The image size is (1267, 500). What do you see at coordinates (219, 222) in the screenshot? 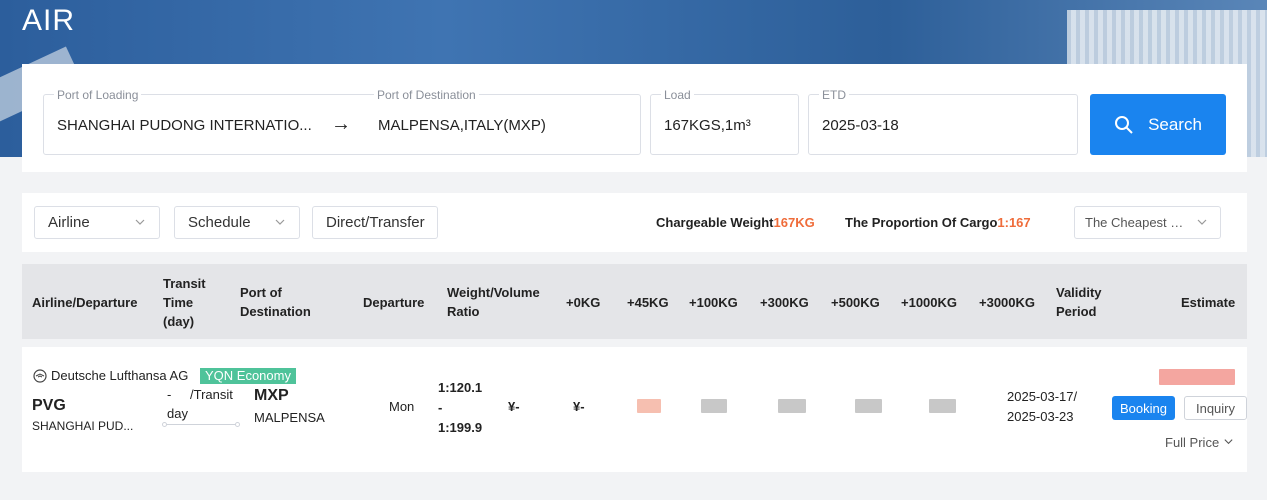
I see `schedule-dropdown-label: Schedule` at bounding box center [219, 222].